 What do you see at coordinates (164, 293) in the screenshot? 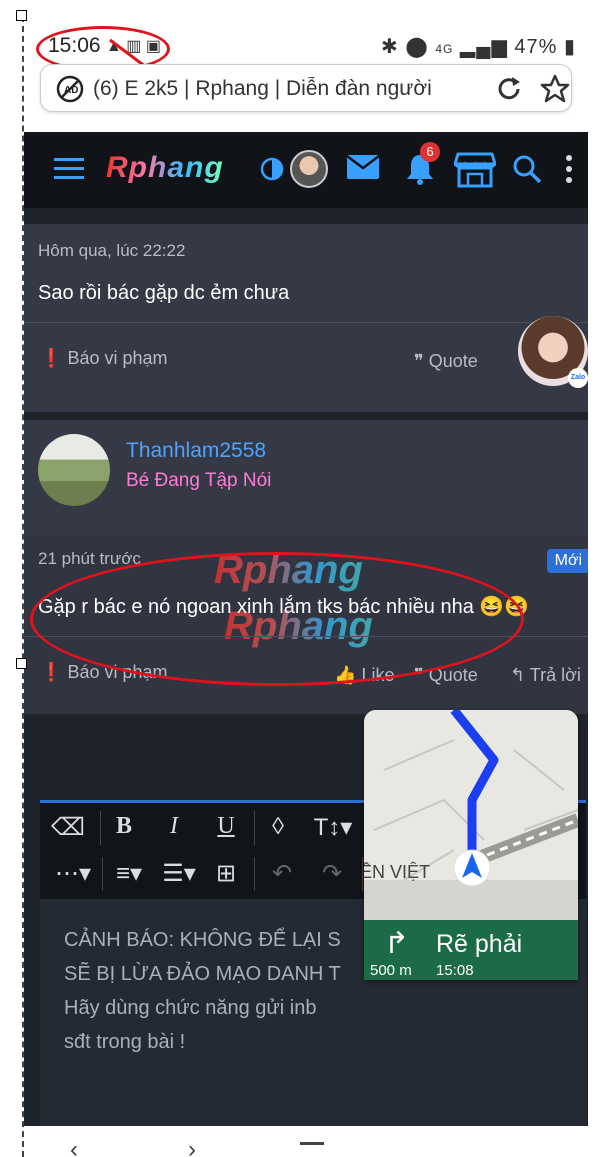
I see `post-text: Sao rồi bác gặp dc ẻm chưa` at bounding box center [164, 293].